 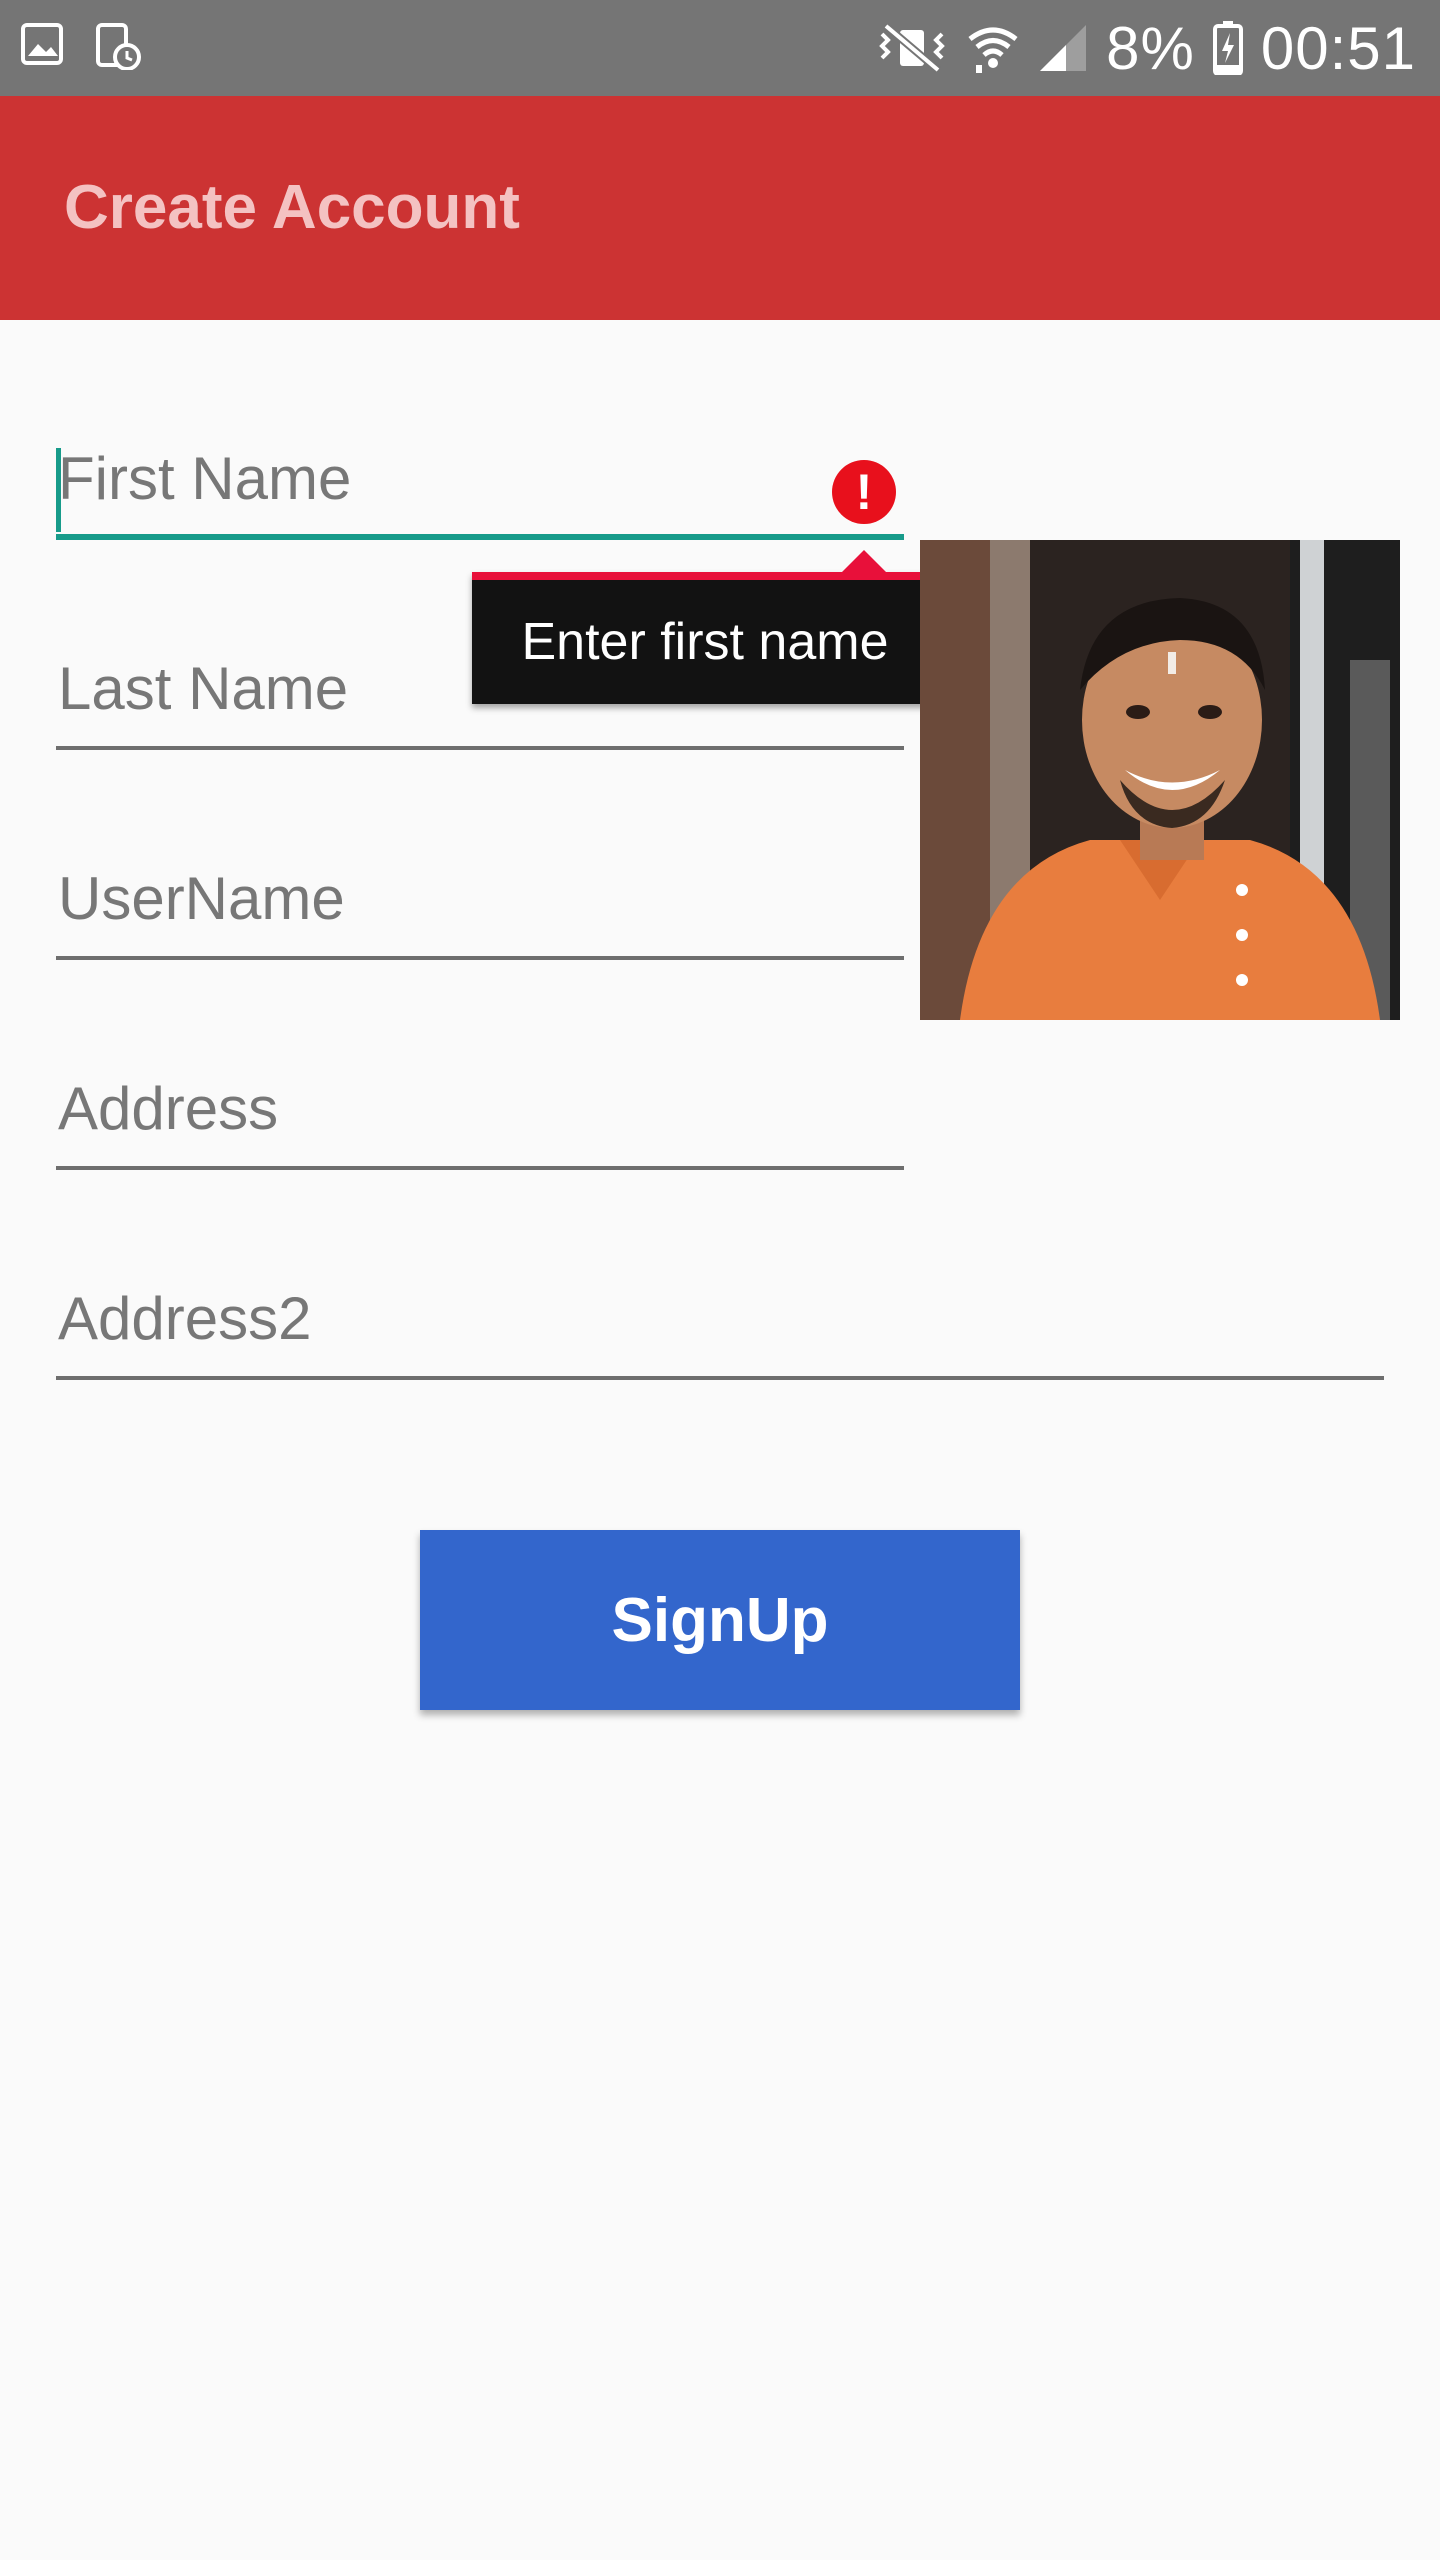 I want to click on signal-icon, so click(x=1063, y=48).